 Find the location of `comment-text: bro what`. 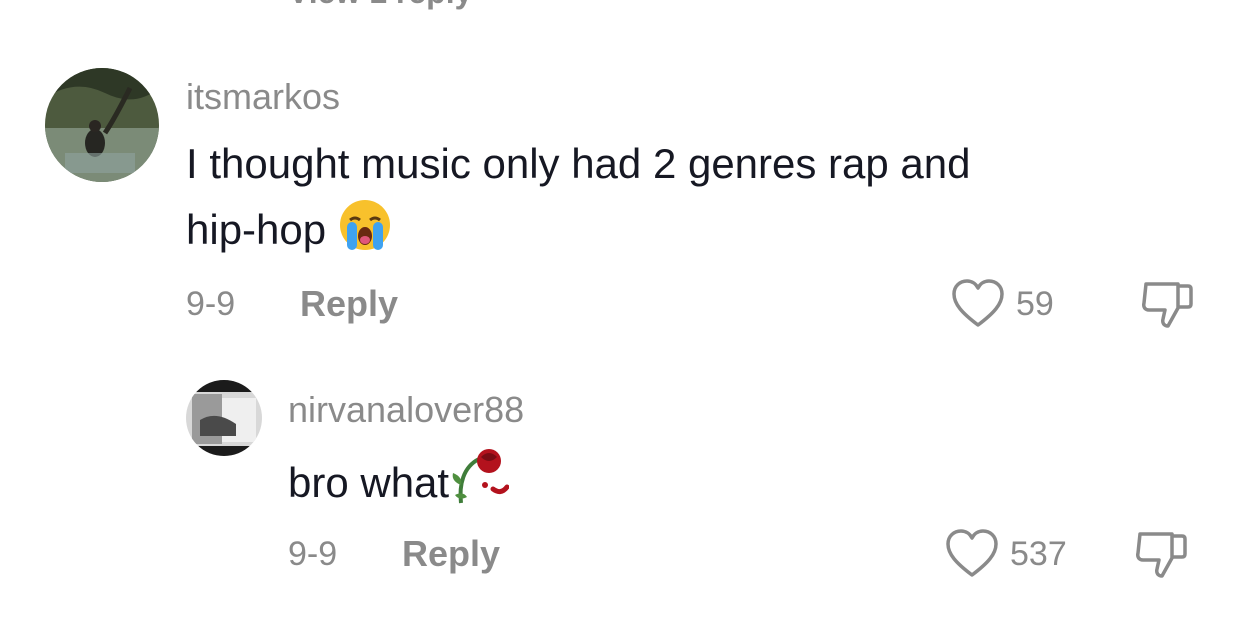

comment-text: bro what is located at coordinates (399, 484).